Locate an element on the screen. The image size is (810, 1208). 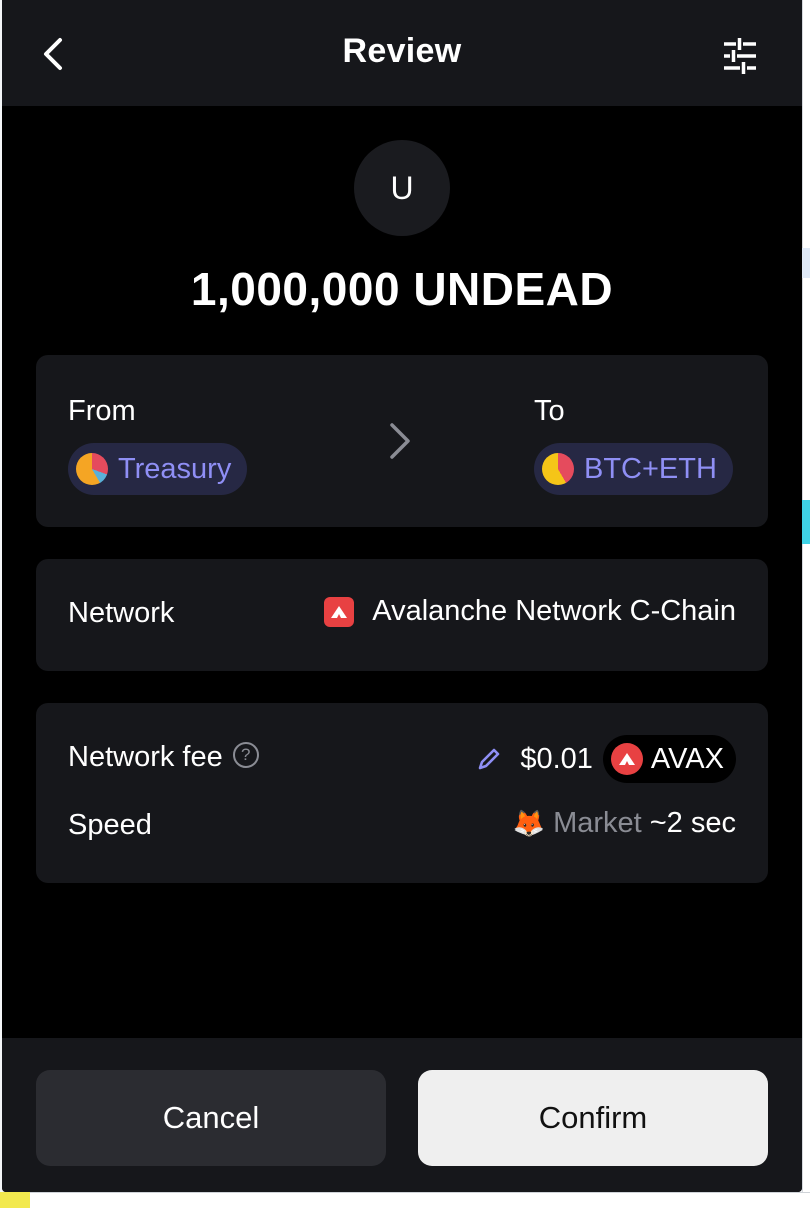
chevron-right-icon is located at coordinates (400, 441).